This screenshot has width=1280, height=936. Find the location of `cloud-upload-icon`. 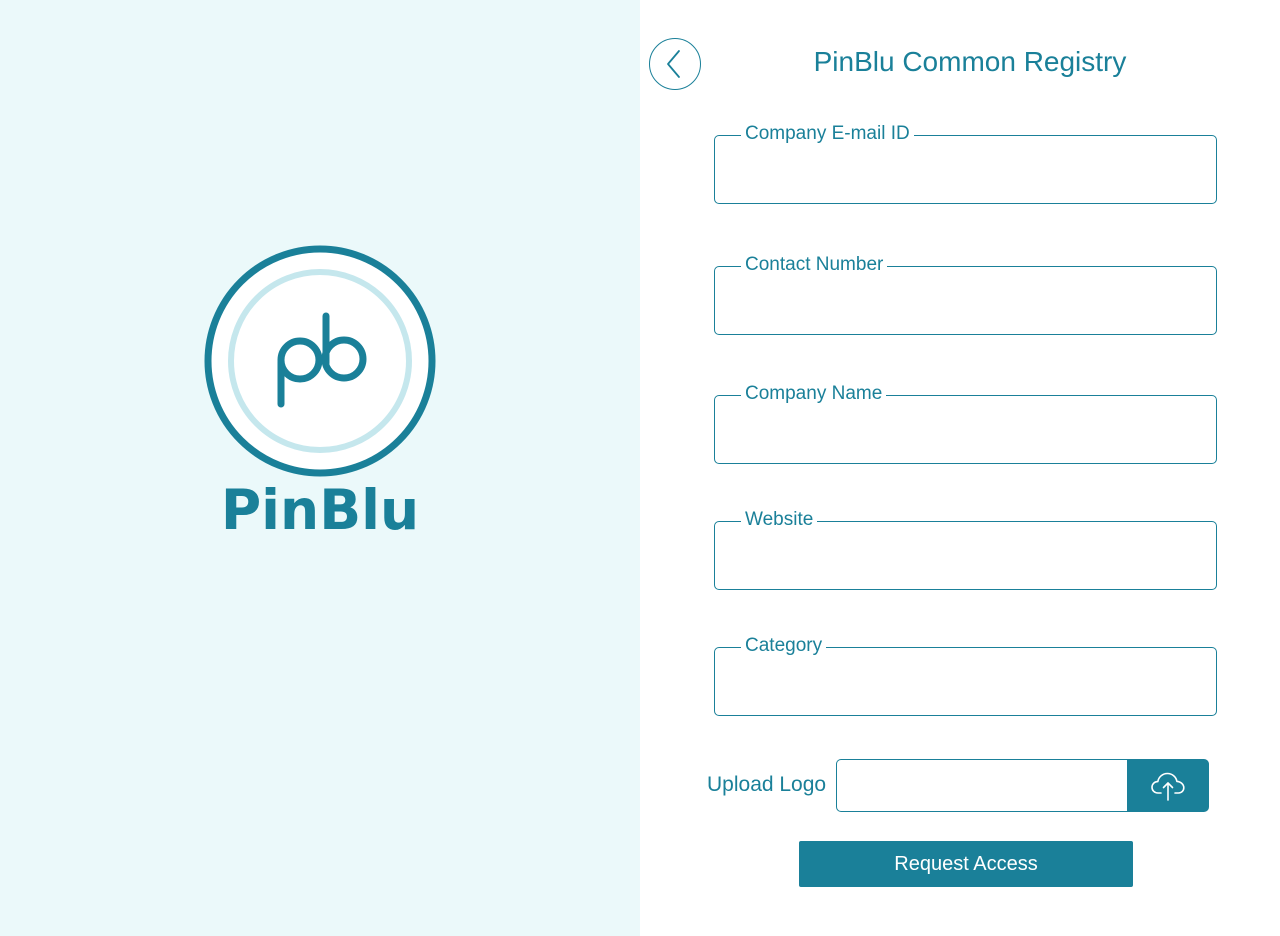

cloud-upload-icon is located at coordinates (1168, 786).